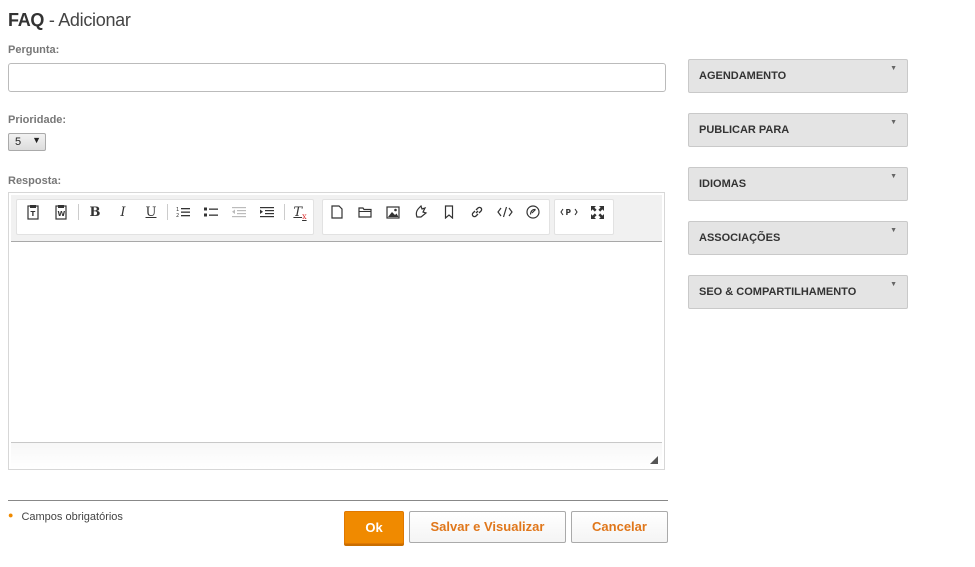 This screenshot has height=567, width=975. I want to click on remove-format-icon: Tx, so click(300, 212).